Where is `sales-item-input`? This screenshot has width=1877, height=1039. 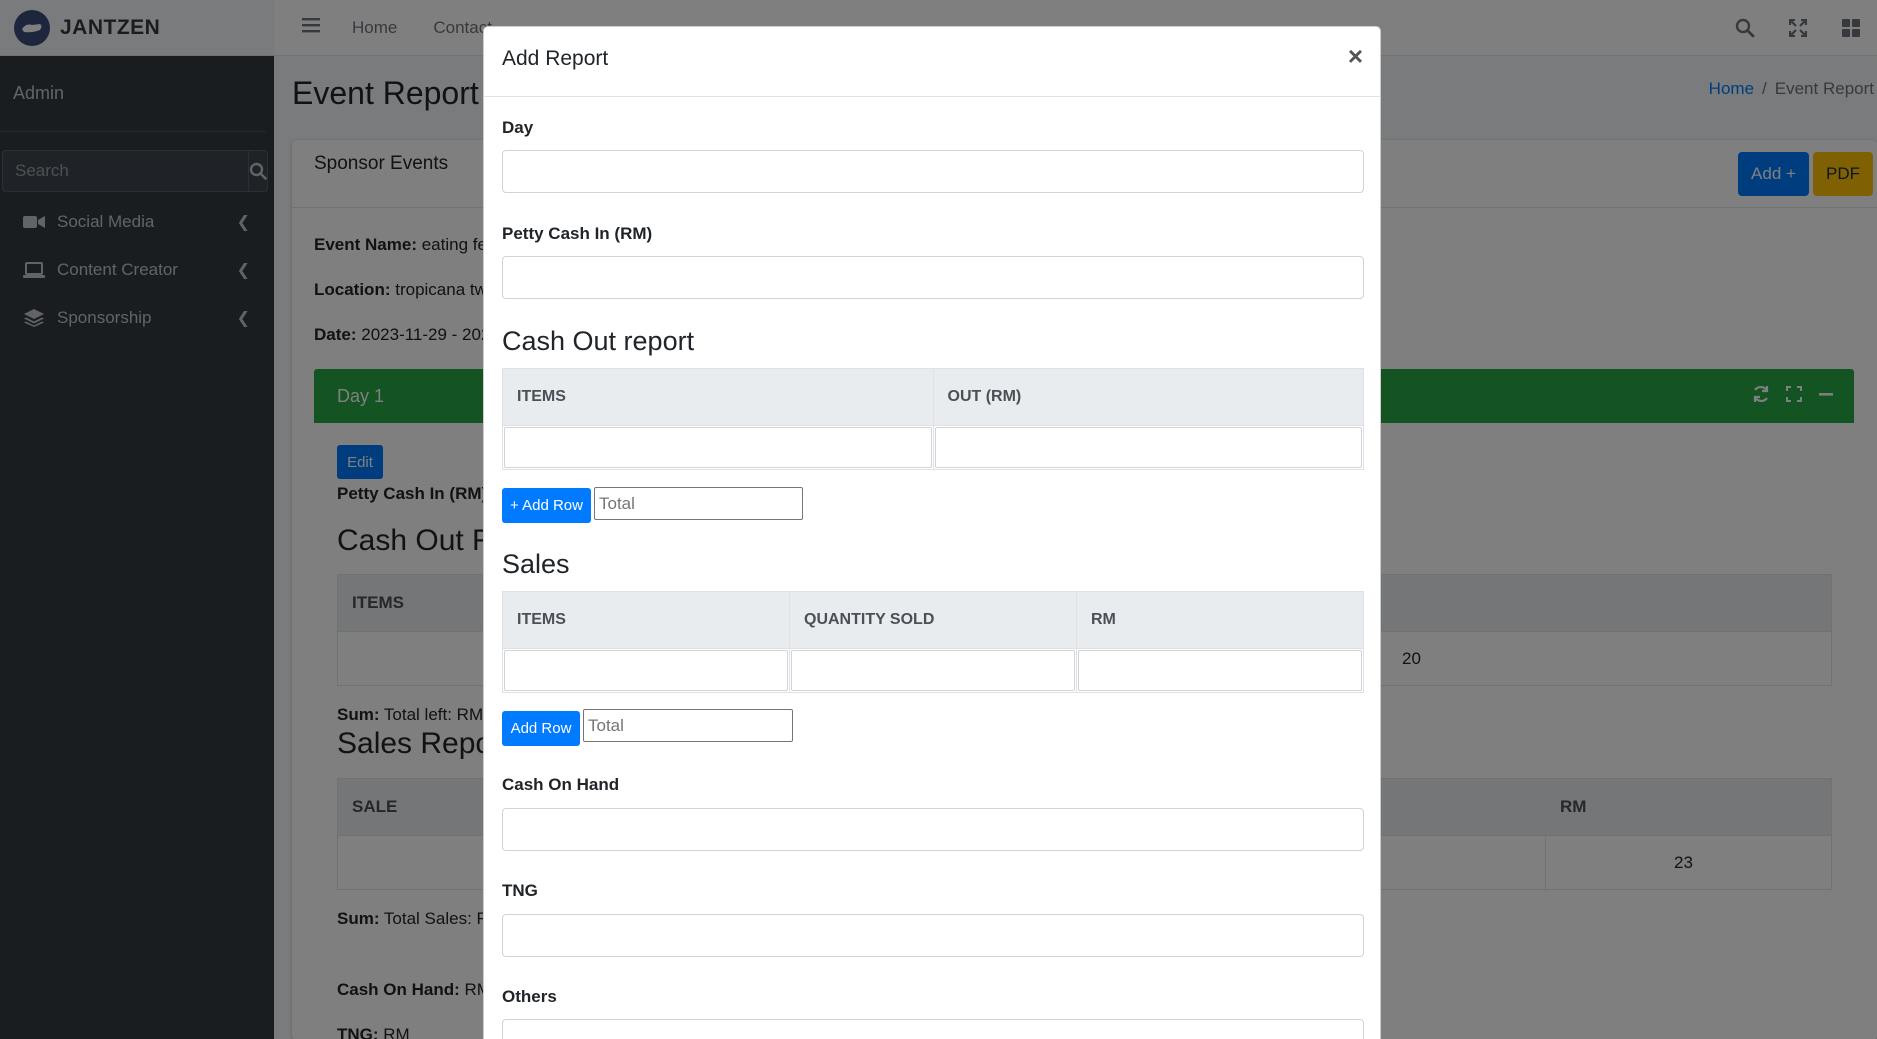 sales-item-input is located at coordinates (646, 670).